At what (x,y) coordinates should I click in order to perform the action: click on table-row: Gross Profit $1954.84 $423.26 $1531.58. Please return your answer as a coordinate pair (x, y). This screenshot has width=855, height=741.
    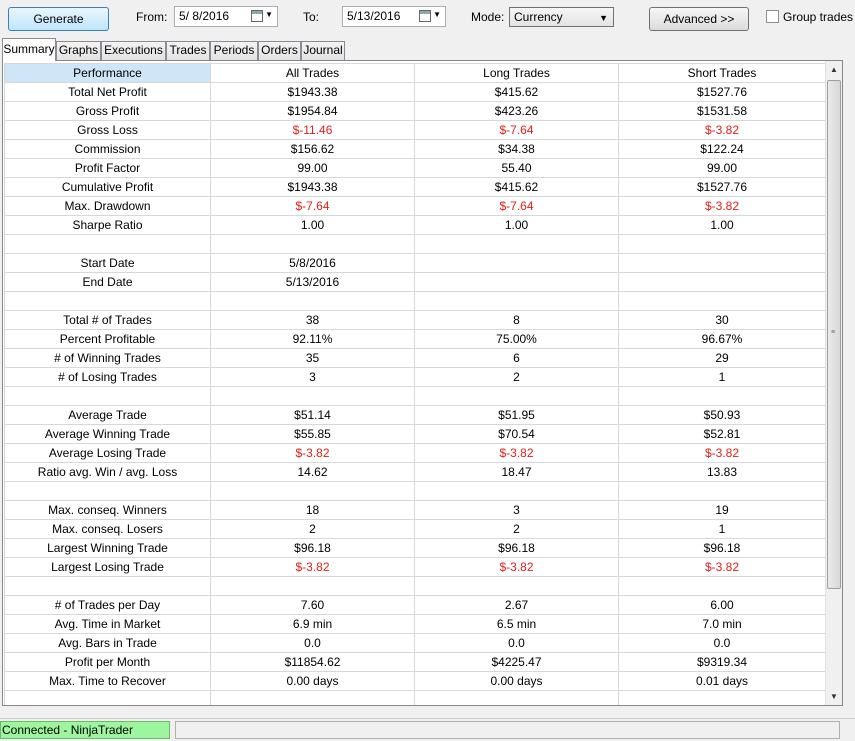
    Looking at the image, I should click on (415, 111).